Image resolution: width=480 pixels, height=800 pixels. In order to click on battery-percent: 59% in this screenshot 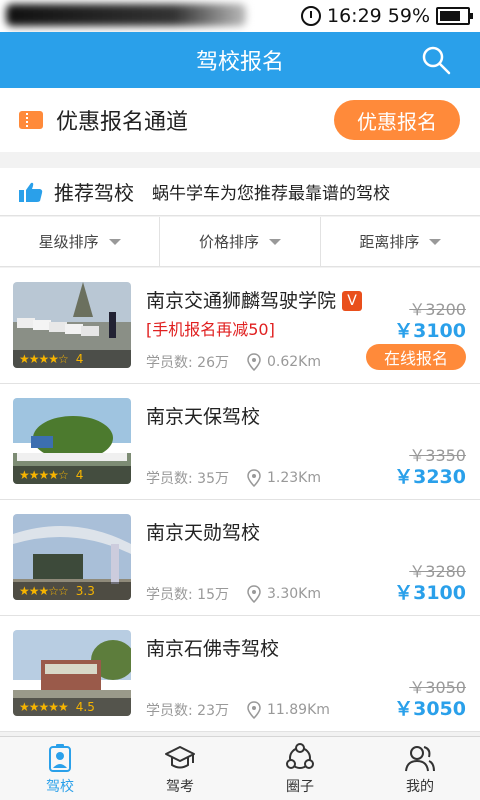, I will do `click(408, 16)`.